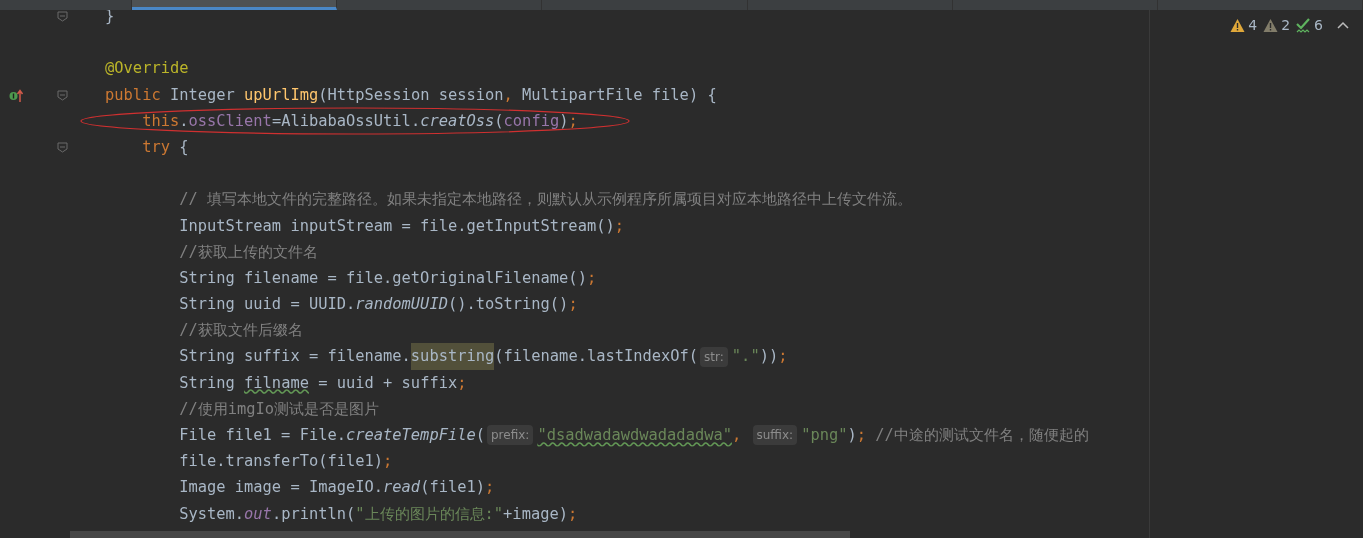 The height and width of the screenshot is (538, 1363). I want to click on code-comment: //获取文件后缀名, so click(240, 331).